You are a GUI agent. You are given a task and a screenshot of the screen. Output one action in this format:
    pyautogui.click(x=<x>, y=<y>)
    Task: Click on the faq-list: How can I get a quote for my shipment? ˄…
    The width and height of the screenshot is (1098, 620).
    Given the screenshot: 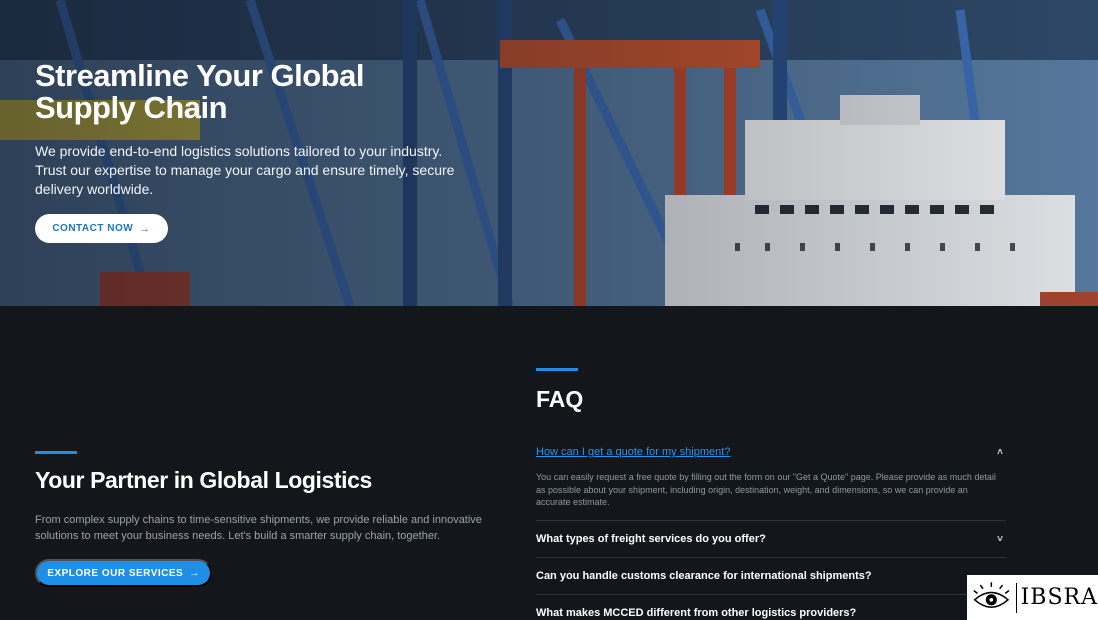 What is the action you would take?
    pyautogui.click(x=771, y=528)
    